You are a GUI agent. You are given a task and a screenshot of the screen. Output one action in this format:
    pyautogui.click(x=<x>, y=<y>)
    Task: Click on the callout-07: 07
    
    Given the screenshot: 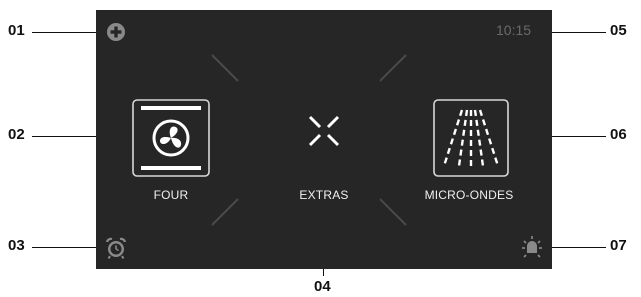 What is the action you would take?
    pyautogui.click(x=618, y=245)
    